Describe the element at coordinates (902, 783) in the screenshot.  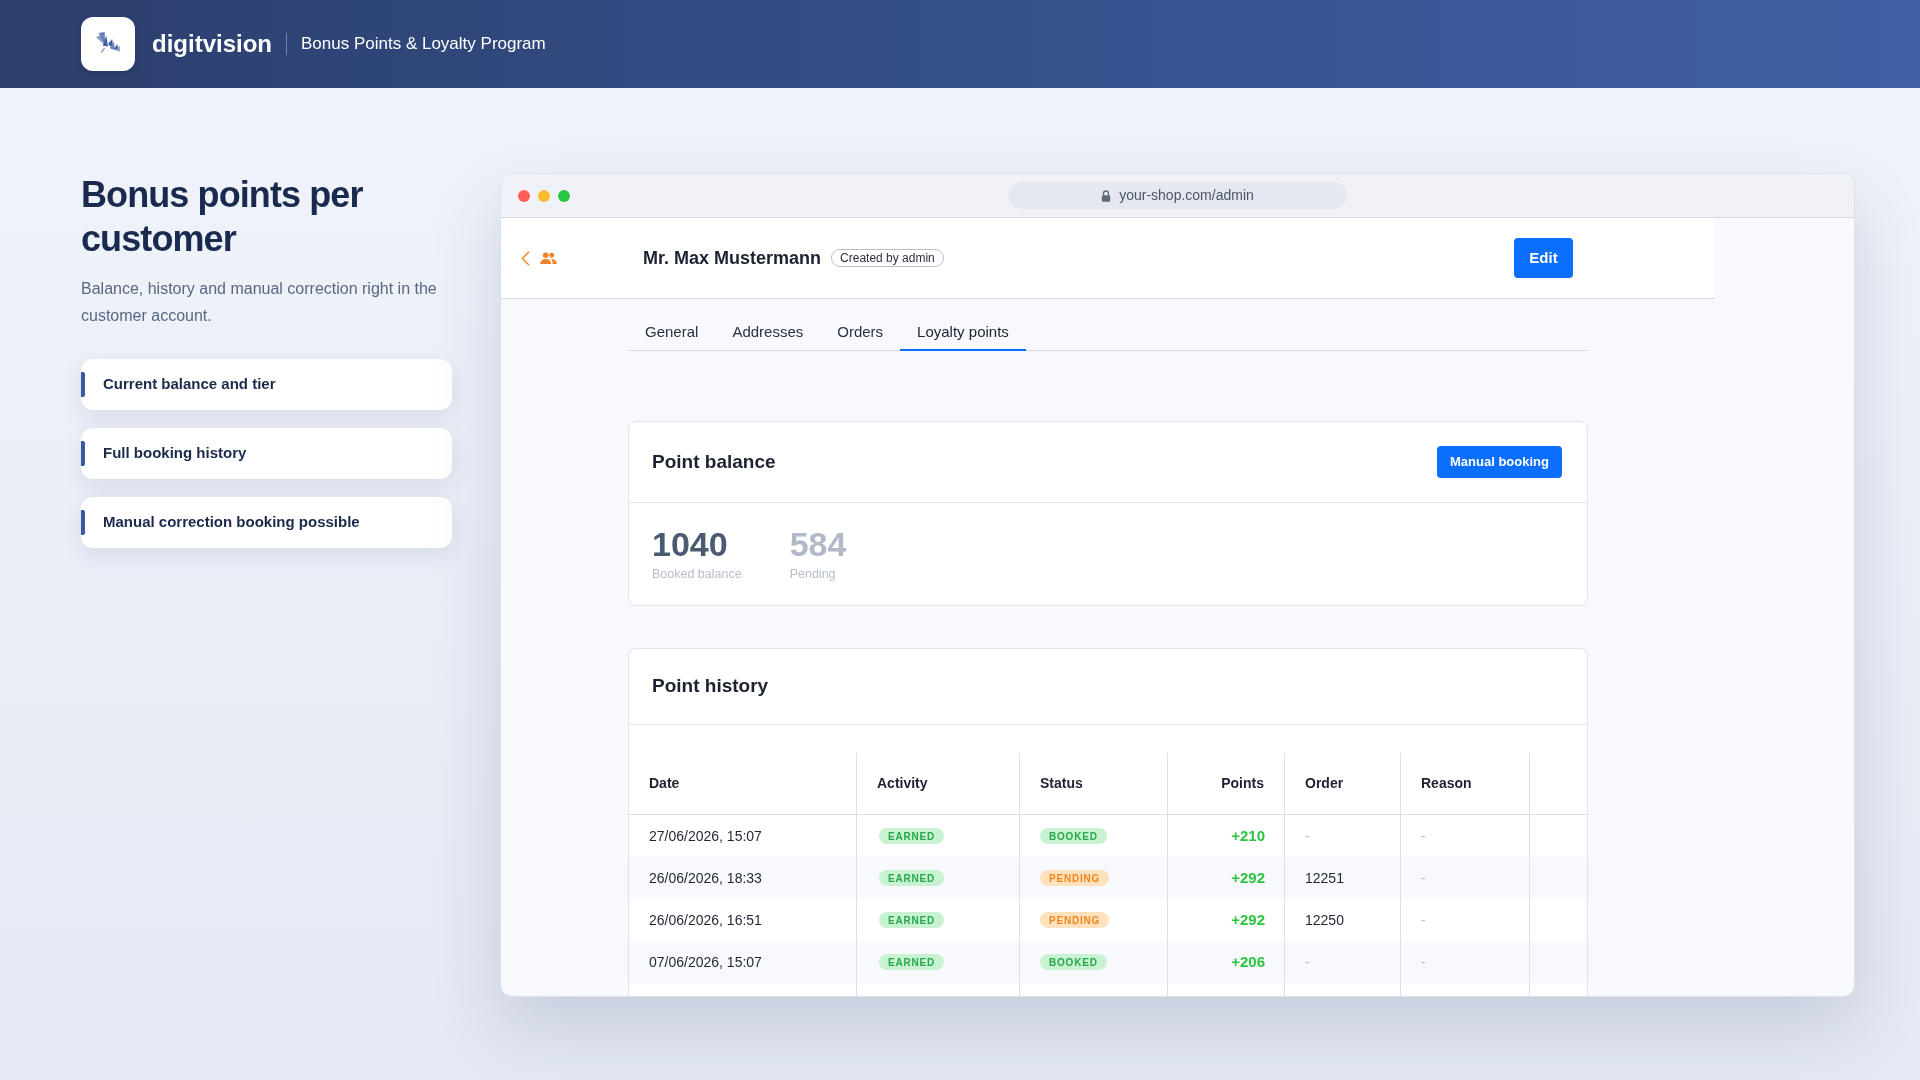
I see `column-header: Activity` at that location.